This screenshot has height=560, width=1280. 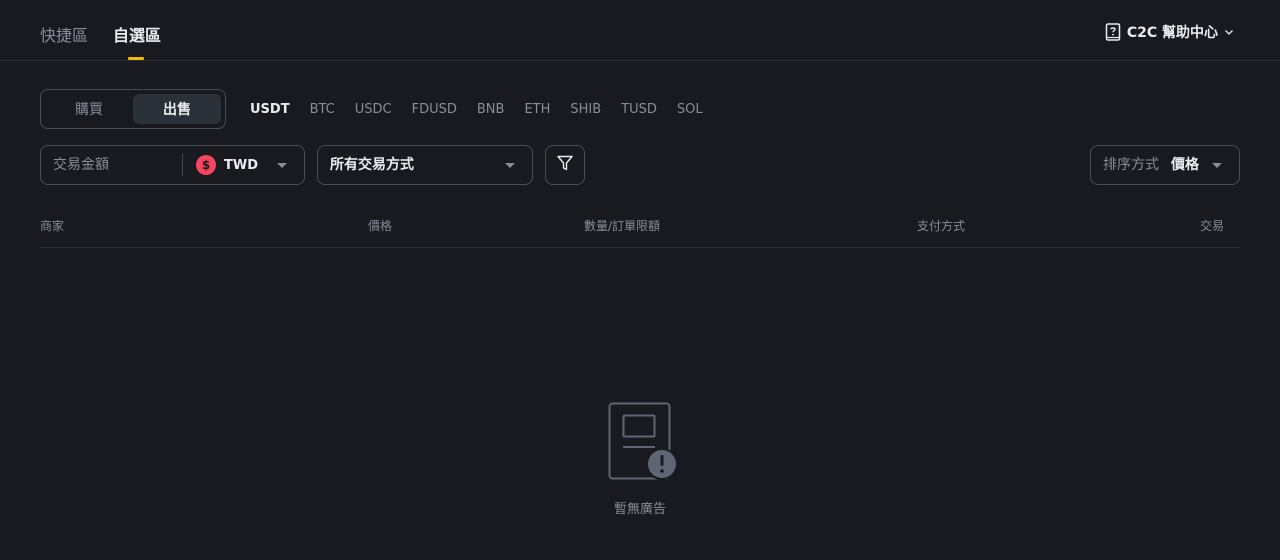 I want to click on tab-p2p: 自選區, so click(x=137, y=36).